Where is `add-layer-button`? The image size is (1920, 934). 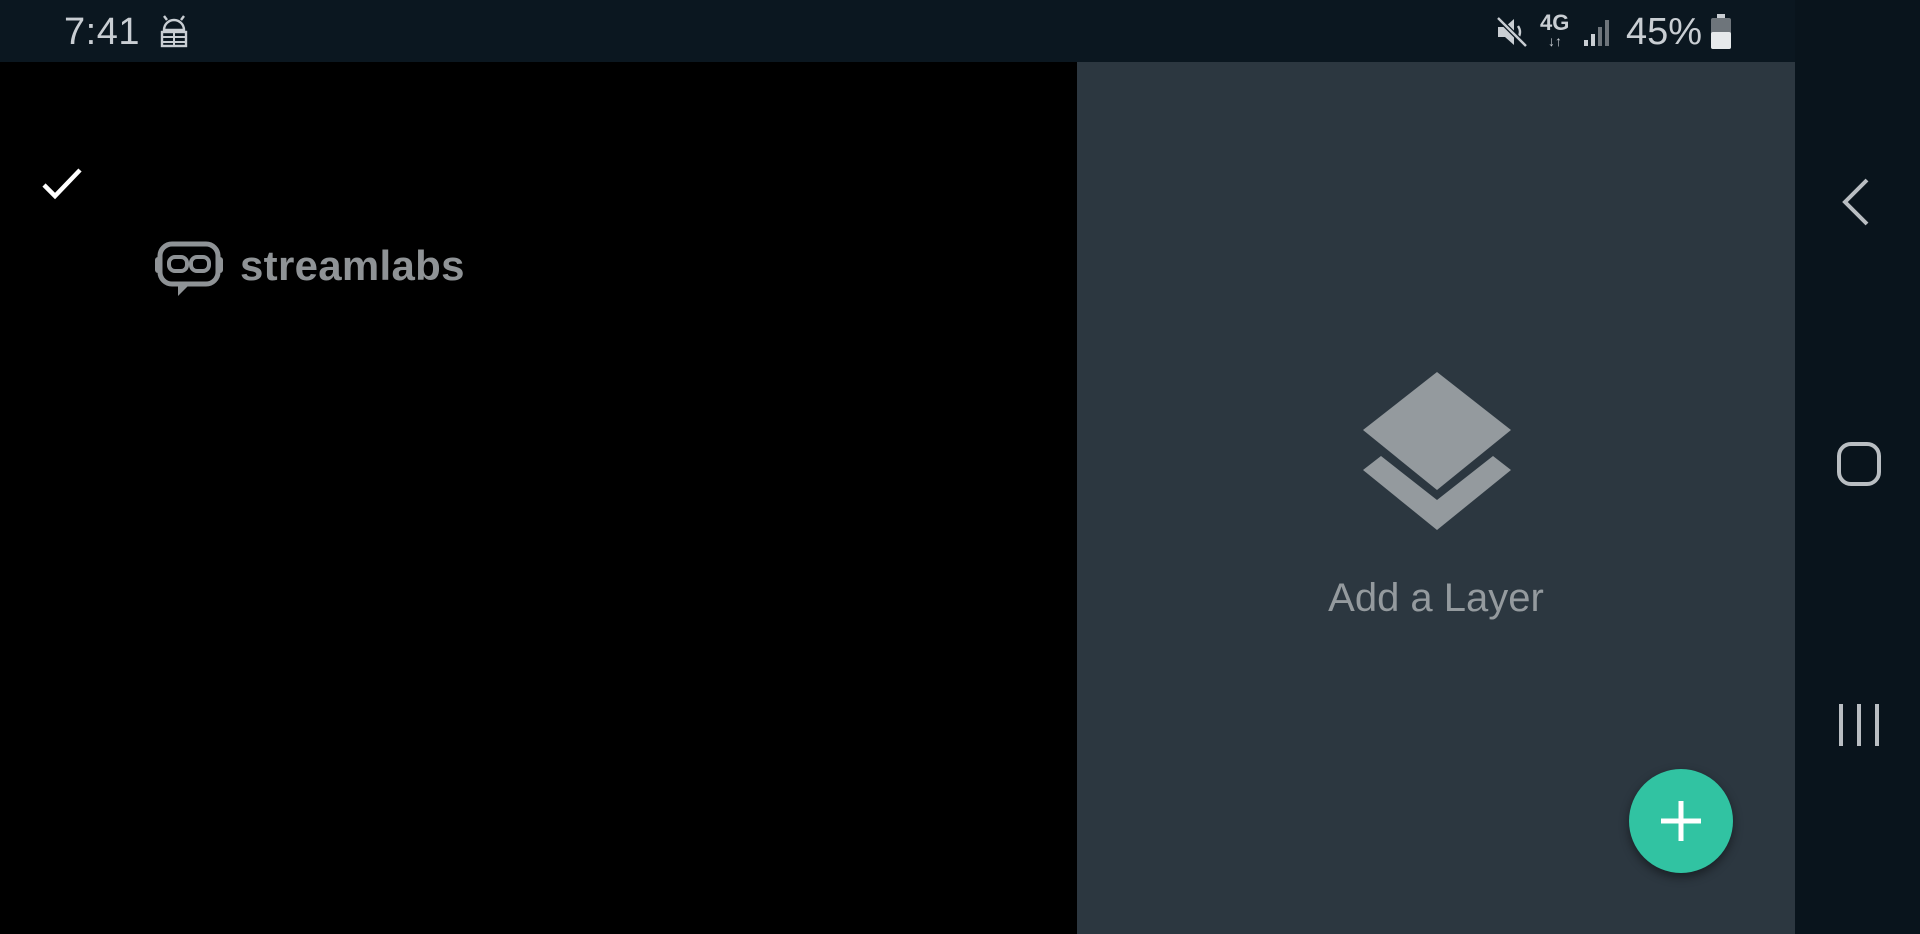
add-layer-button is located at coordinates (1681, 821).